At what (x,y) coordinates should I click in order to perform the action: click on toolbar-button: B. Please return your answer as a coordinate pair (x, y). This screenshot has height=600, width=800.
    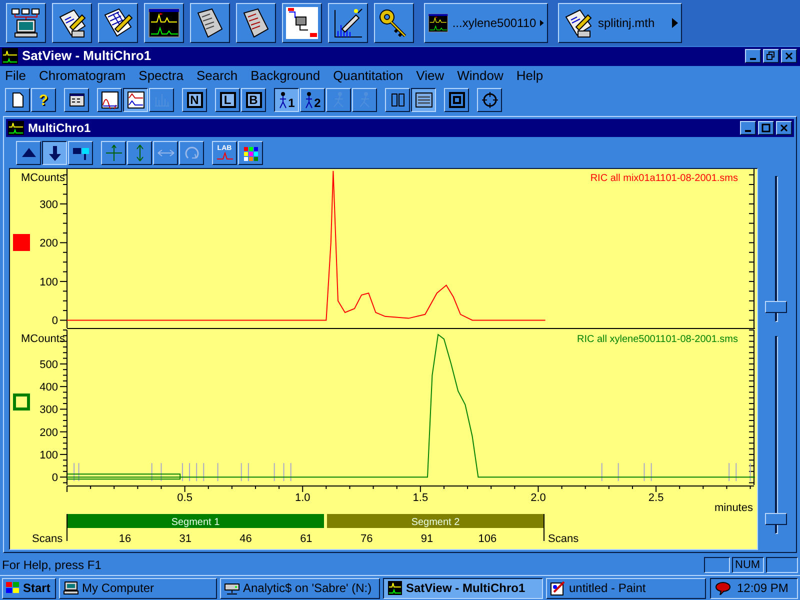
    Looking at the image, I should click on (253, 100).